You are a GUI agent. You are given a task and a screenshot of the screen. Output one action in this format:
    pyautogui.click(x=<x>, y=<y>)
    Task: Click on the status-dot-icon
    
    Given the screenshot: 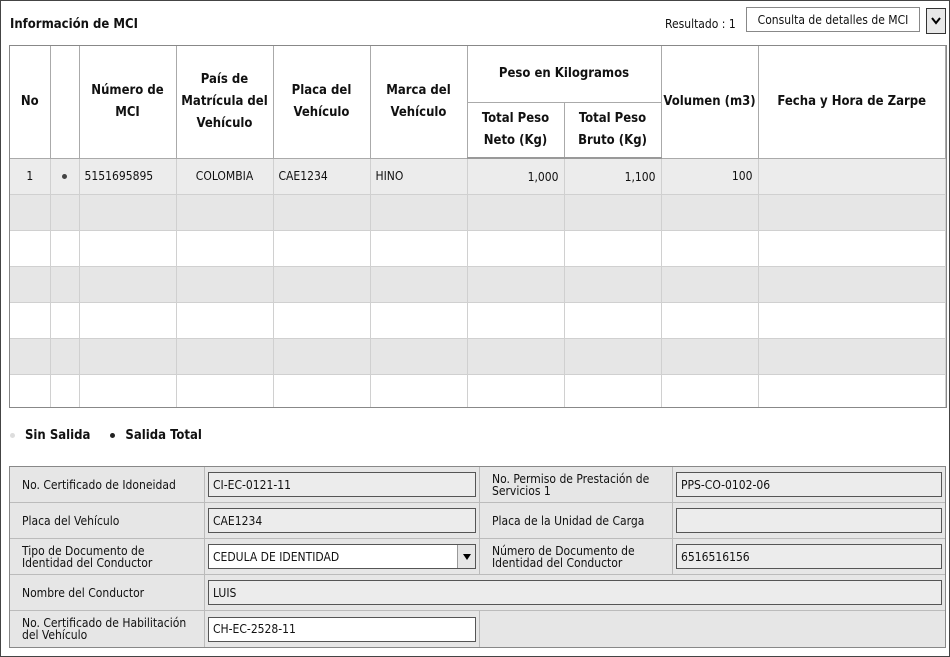 What is the action you would take?
    pyautogui.click(x=64, y=177)
    